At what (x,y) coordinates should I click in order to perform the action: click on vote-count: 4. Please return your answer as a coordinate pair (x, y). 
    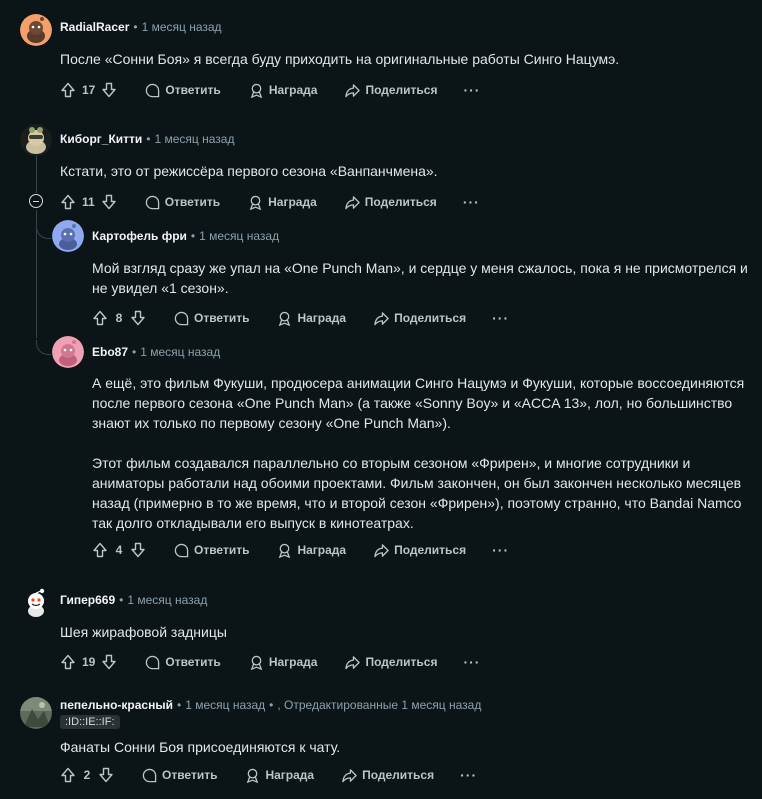
    Looking at the image, I should click on (119, 550).